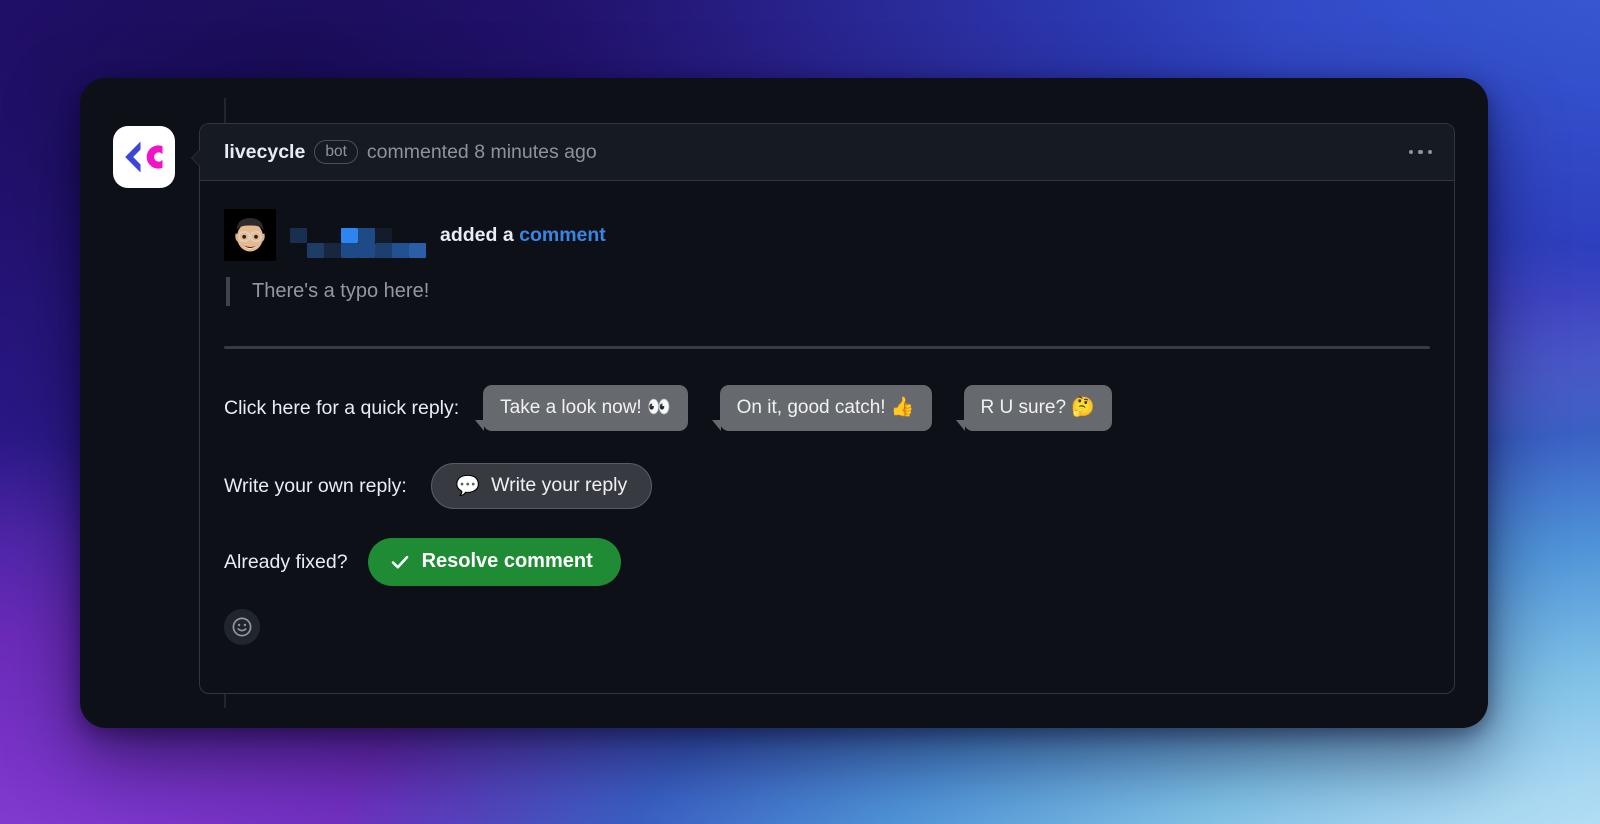 The width and height of the screenshot is (1600, 824). I want to click on quick-reply-r-u-sure: R U sure? 🤔, so click(1034, 408).